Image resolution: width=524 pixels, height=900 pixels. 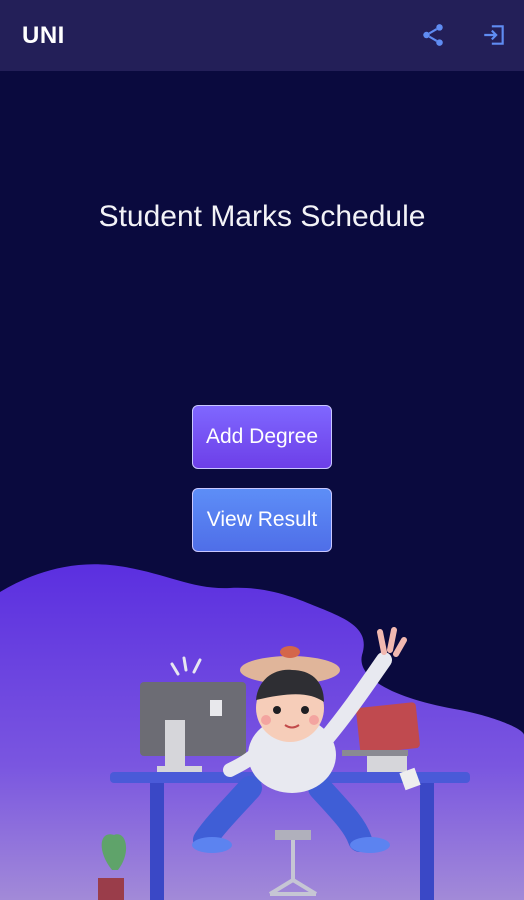 I want to click on app-title: UNI, so click(x=43, y=35).